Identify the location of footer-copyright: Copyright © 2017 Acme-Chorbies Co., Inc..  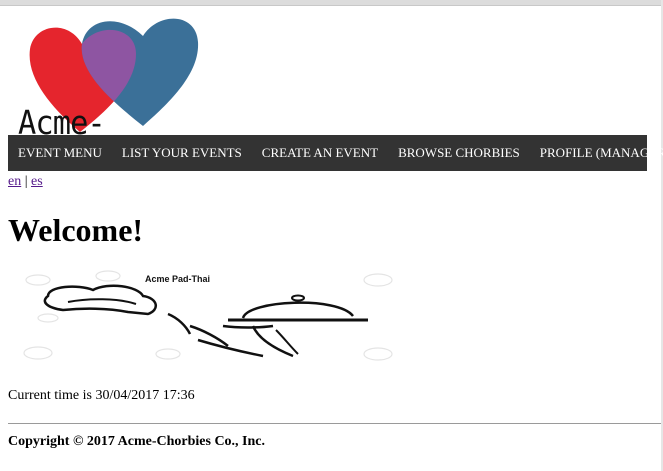
(137, 441).